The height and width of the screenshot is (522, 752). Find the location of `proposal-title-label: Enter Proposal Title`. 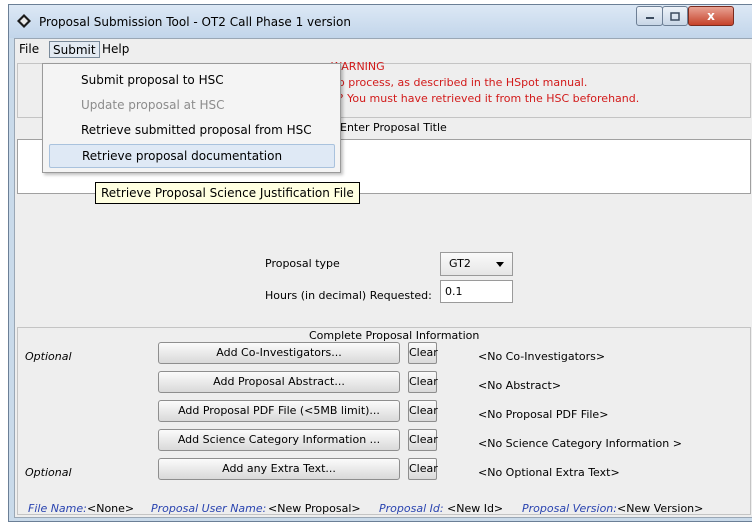

proposal-title-label: Enter Proposal Title is located at coordinates (393, 127).